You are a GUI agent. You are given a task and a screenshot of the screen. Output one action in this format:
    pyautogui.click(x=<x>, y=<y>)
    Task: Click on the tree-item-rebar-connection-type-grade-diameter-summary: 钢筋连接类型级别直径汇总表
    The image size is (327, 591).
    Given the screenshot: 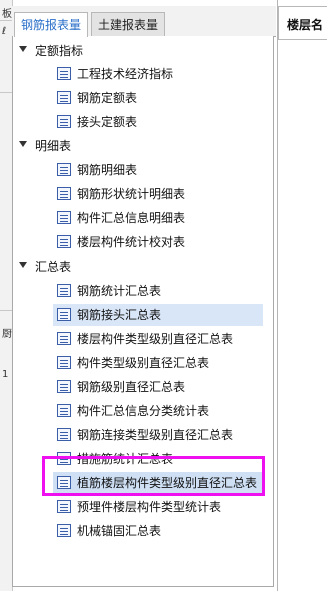 What is the action you would take?
    pyautogui.click(x=158, y=435)
    